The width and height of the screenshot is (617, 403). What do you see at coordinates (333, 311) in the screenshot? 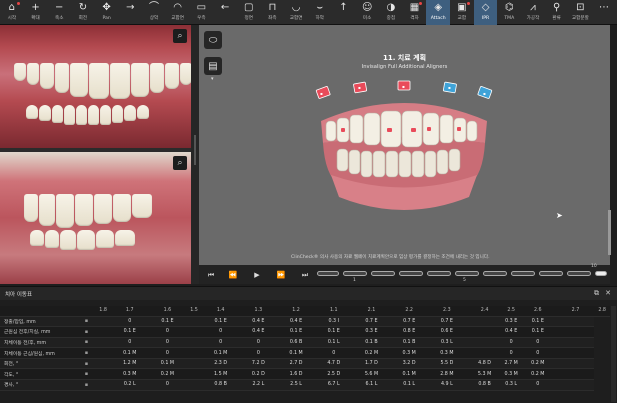
I see `column-header: 1.1` at bounding box center [333, 311].